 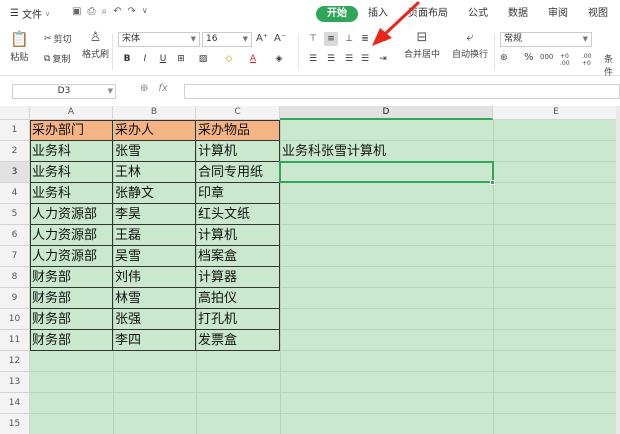 I want to click on customize-icon: ∨, so click(x=145, y=11).